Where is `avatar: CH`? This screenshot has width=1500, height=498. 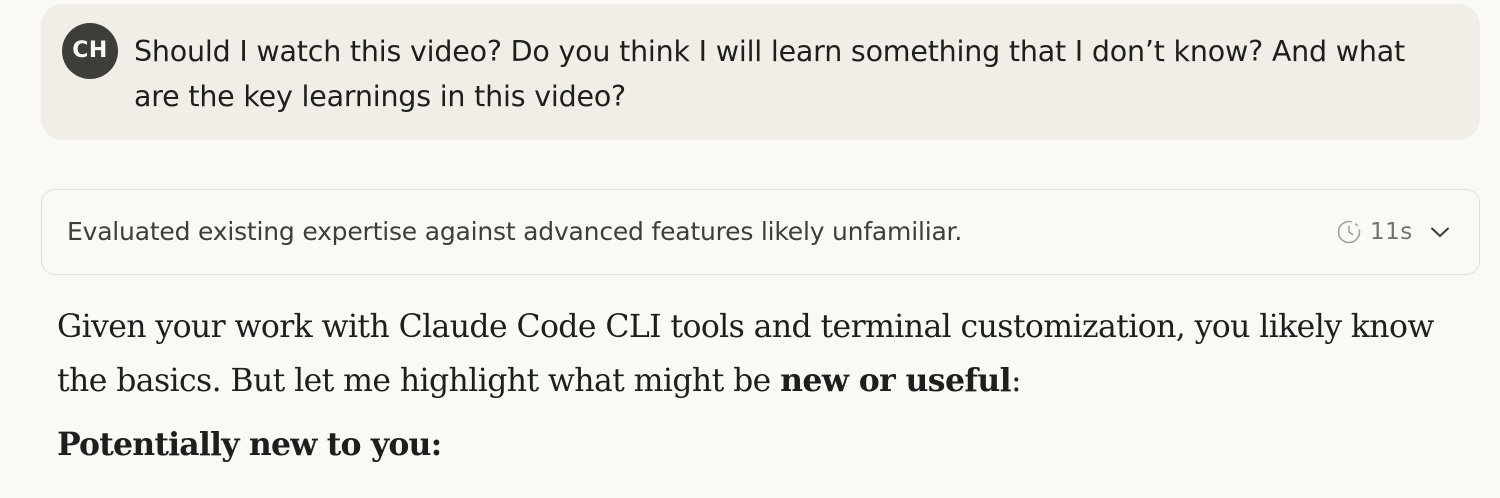 avatar: CH is located at coordinates (90, 51).